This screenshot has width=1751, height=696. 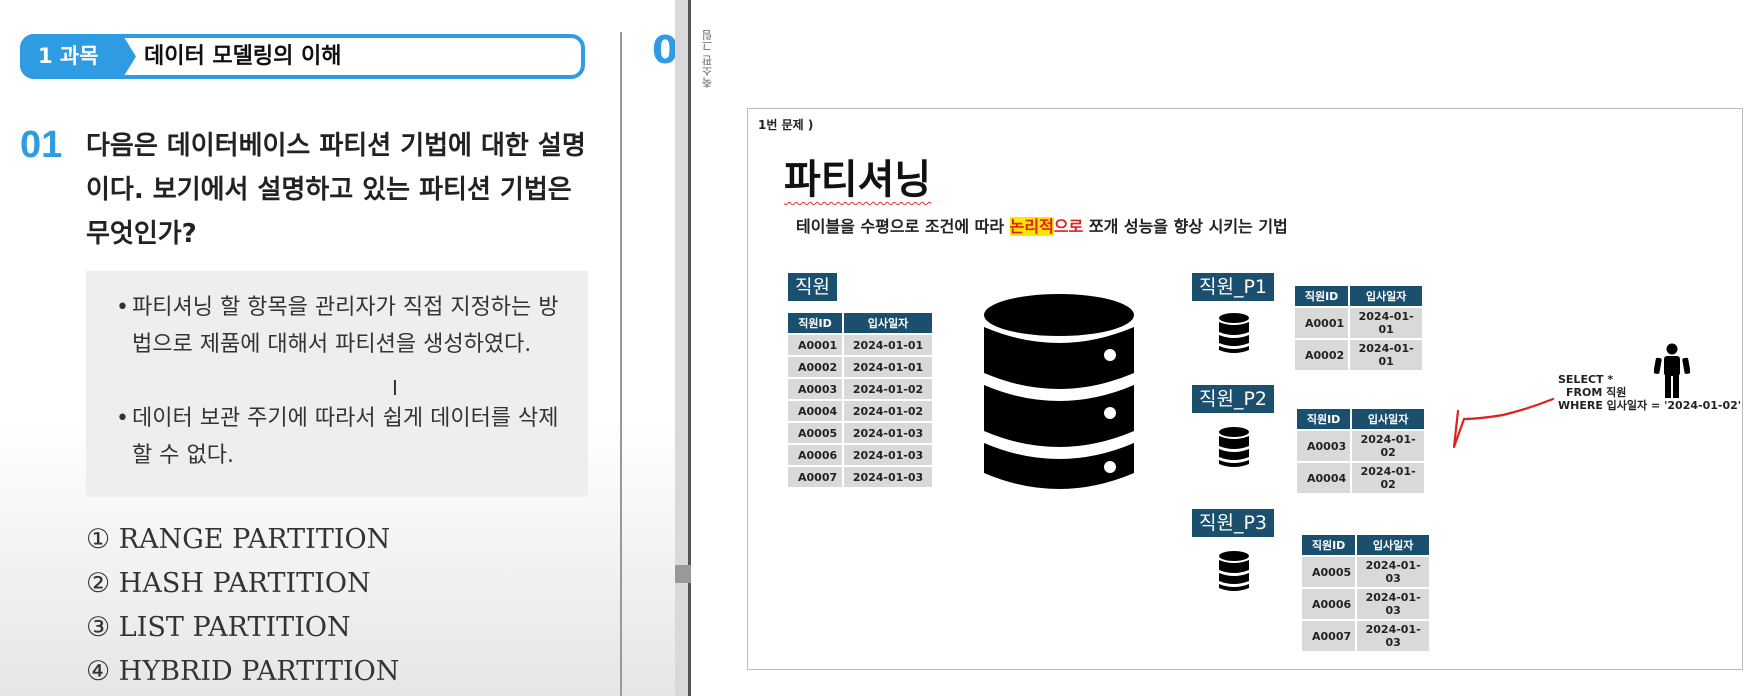 What do you see at coordinates (1650, 405) in the screenshot?
I see `sql-line: WHERE 입사일자 = '2024-01-02'` at bounding box center [1650, 405].